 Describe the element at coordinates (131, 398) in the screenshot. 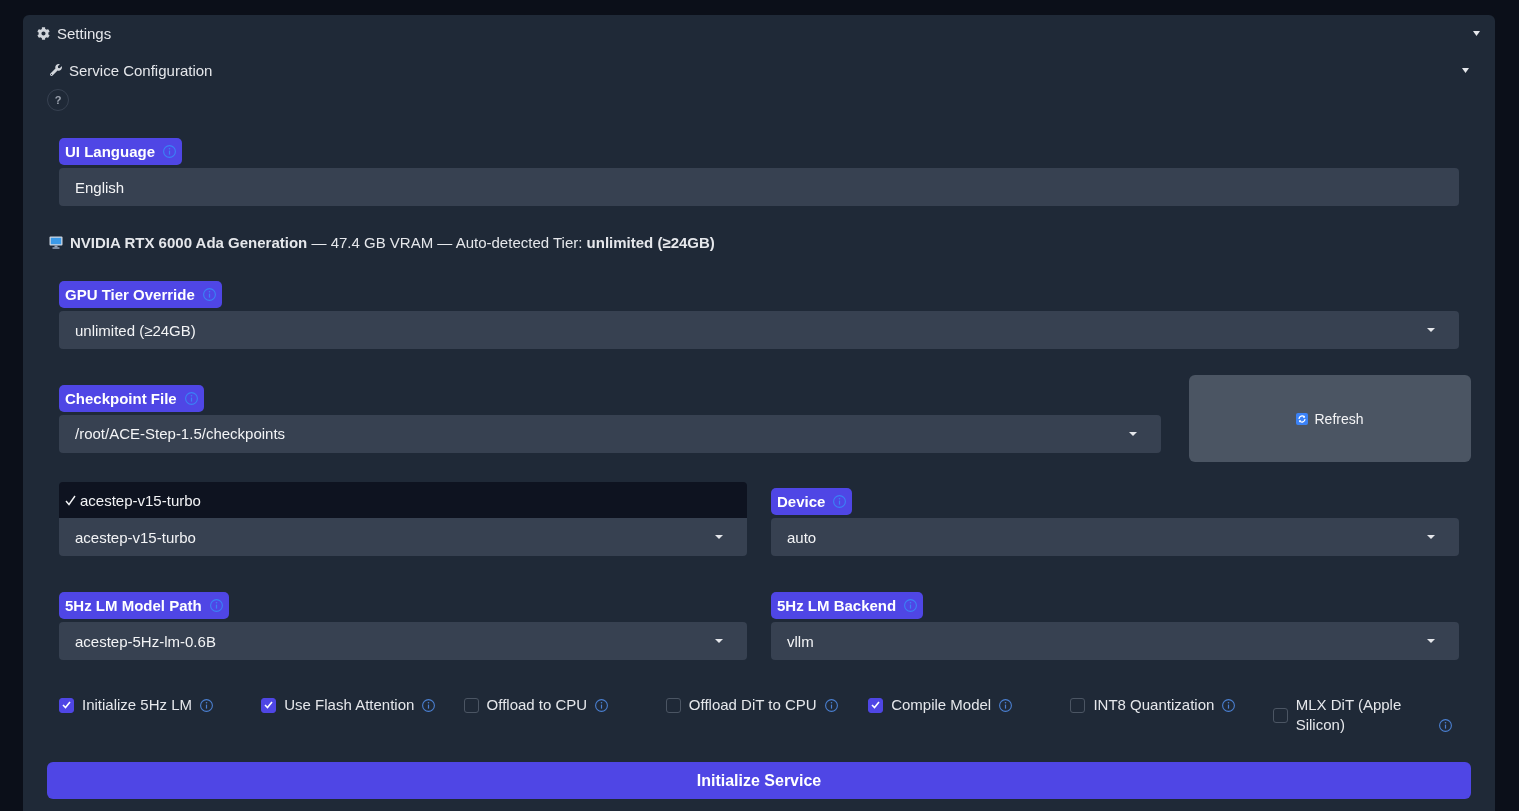

I see `field-label: Checkpoint File` at that location.